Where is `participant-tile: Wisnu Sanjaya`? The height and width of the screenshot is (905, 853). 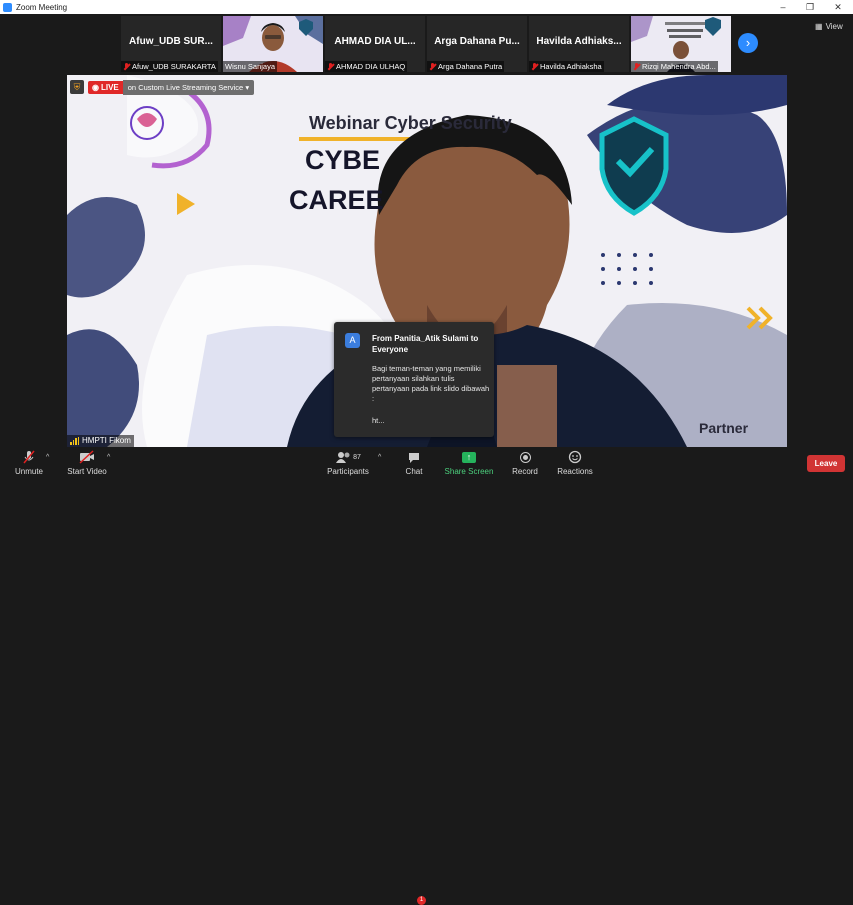 participant-tile: Wisnu Sanjaya is located at coordinates (273, 44).